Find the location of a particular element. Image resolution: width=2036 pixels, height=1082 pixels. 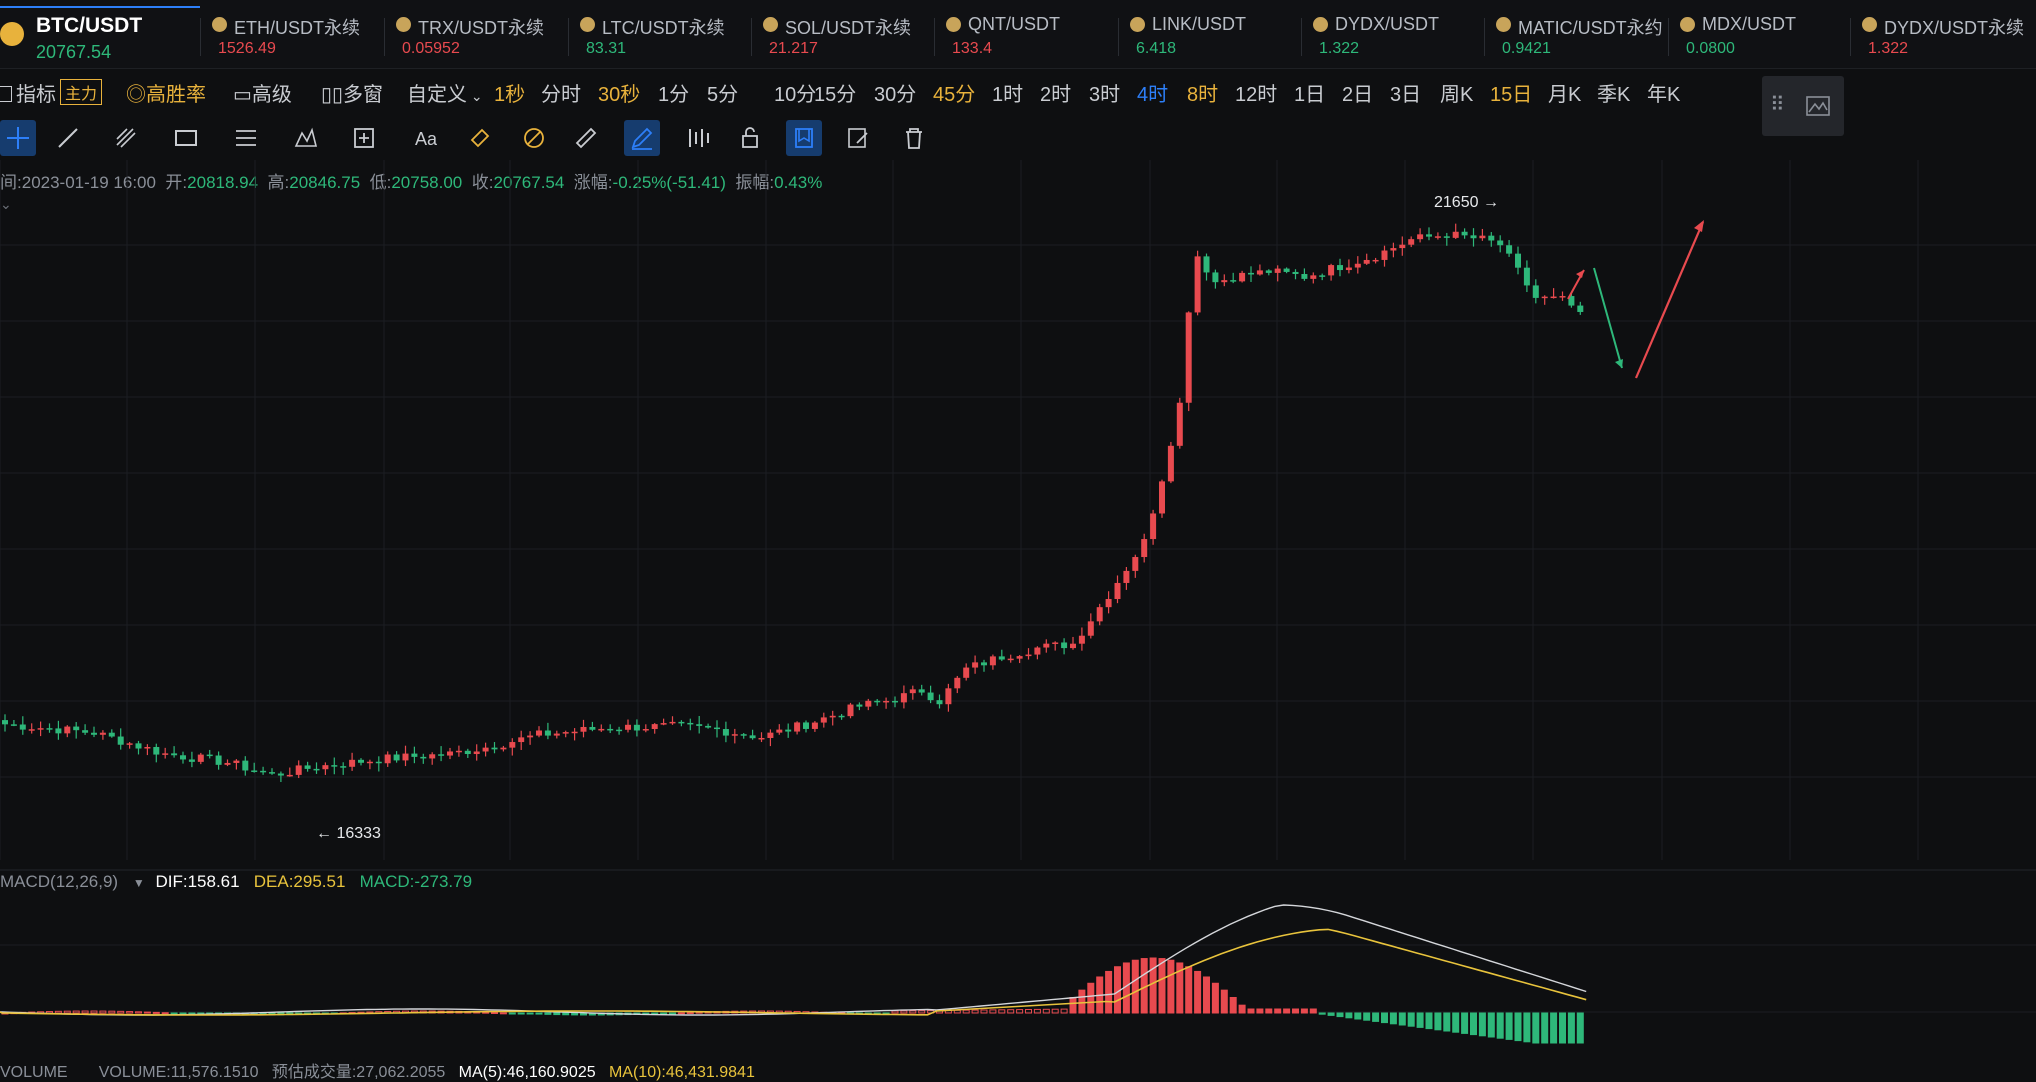

crosshair-icon is located at coordinates (18, 138).